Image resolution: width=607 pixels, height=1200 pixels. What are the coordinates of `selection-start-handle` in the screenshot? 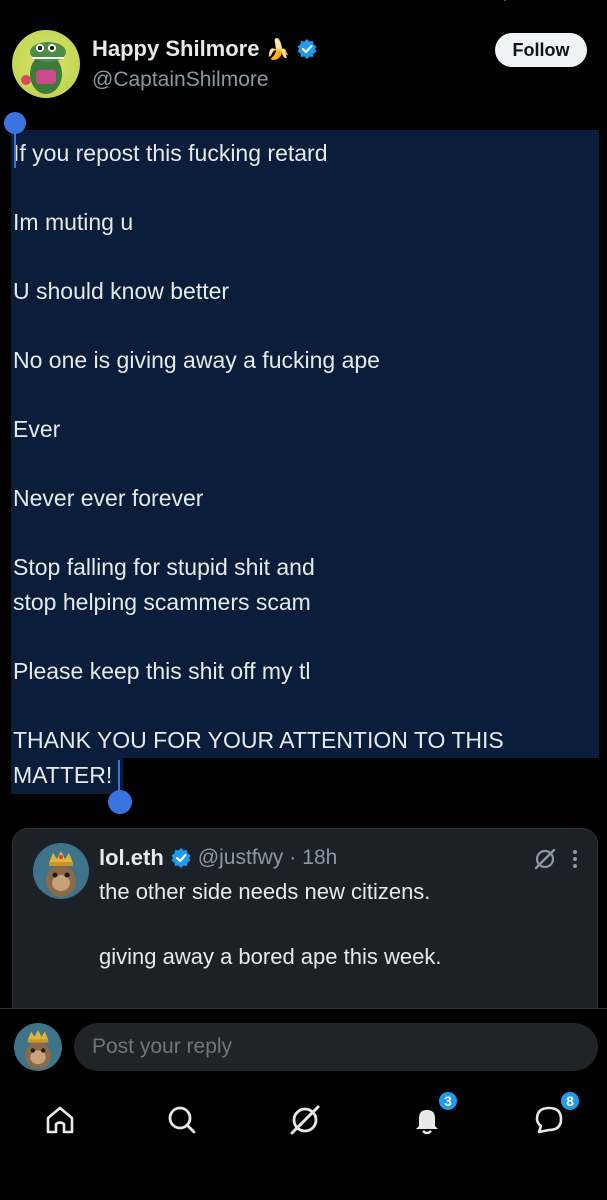 It's located at (15, 123).